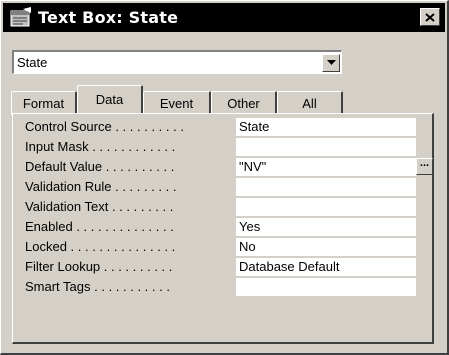 Image resolution: width=449 pixels, height=355 pixels. I want to click on tab-all-label: All, so click(309, 103).